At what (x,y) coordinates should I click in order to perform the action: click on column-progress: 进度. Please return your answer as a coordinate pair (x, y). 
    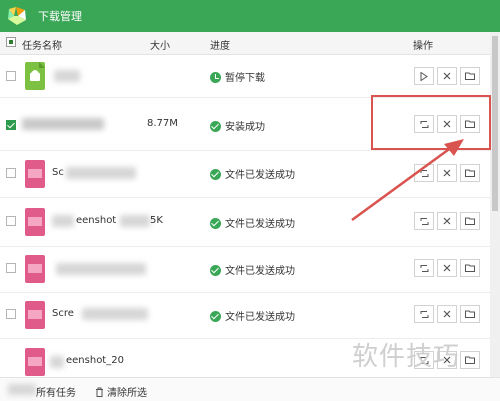
    Looking at the image, I should click on (220, 46).